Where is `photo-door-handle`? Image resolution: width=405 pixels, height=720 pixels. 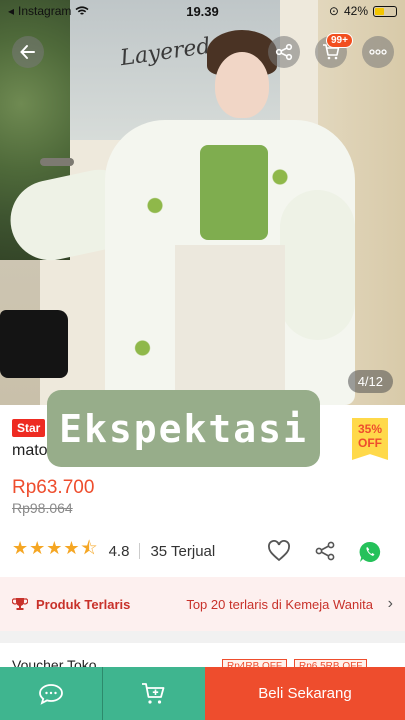
photo-door-handle is located at coordinates (57, 162).